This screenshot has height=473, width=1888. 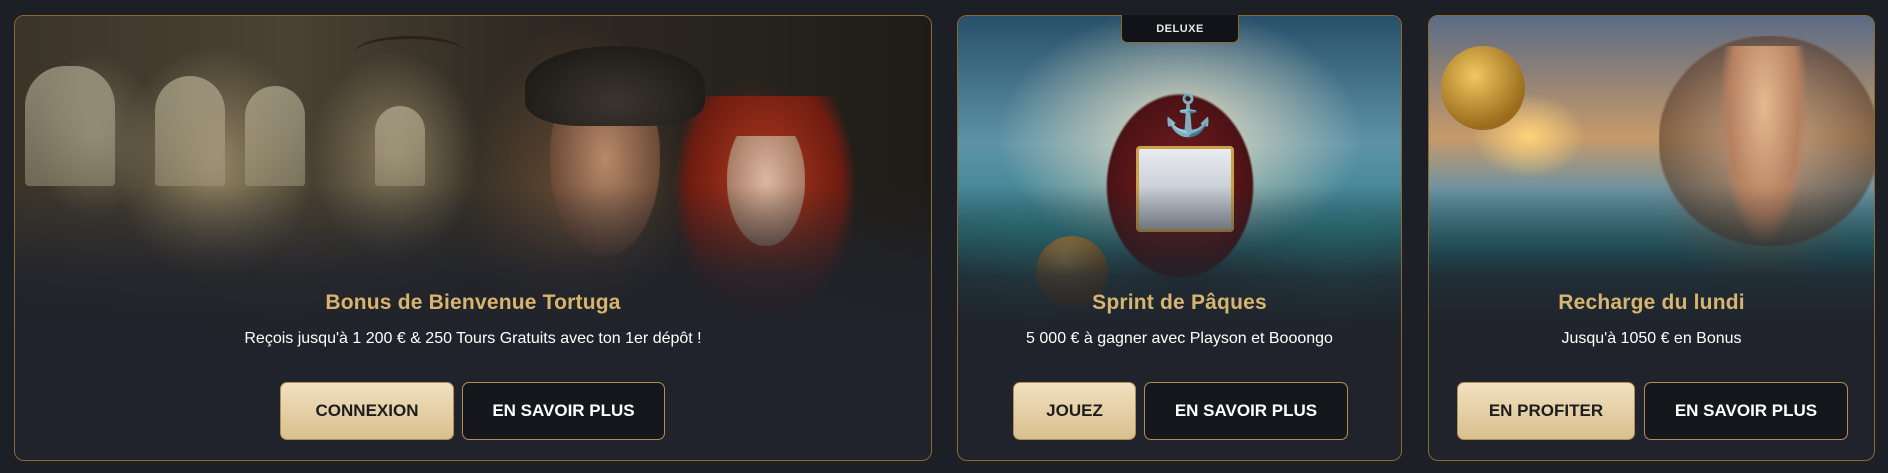 What do you see at coordinates (410, 52) in the screenshot?
I see `chandelier-shape` at bounding box center [410, 52].